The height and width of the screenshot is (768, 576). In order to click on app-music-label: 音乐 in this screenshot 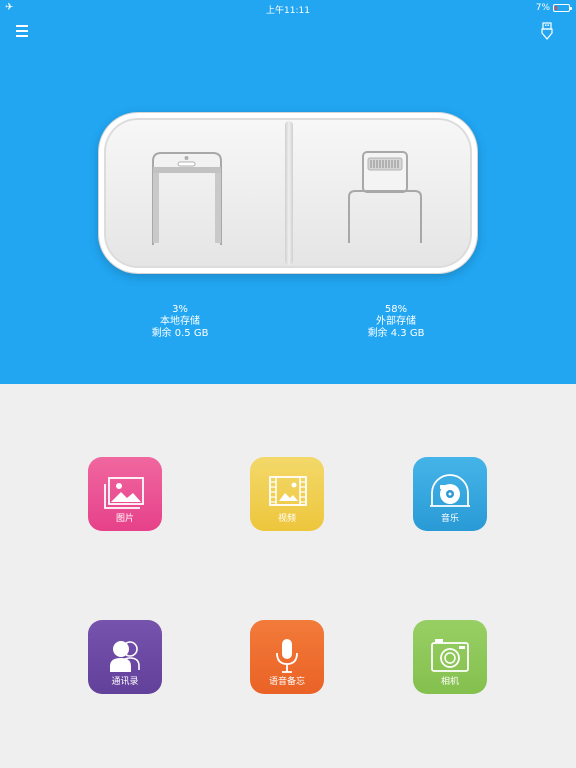, I will do `click(449, 519)`.